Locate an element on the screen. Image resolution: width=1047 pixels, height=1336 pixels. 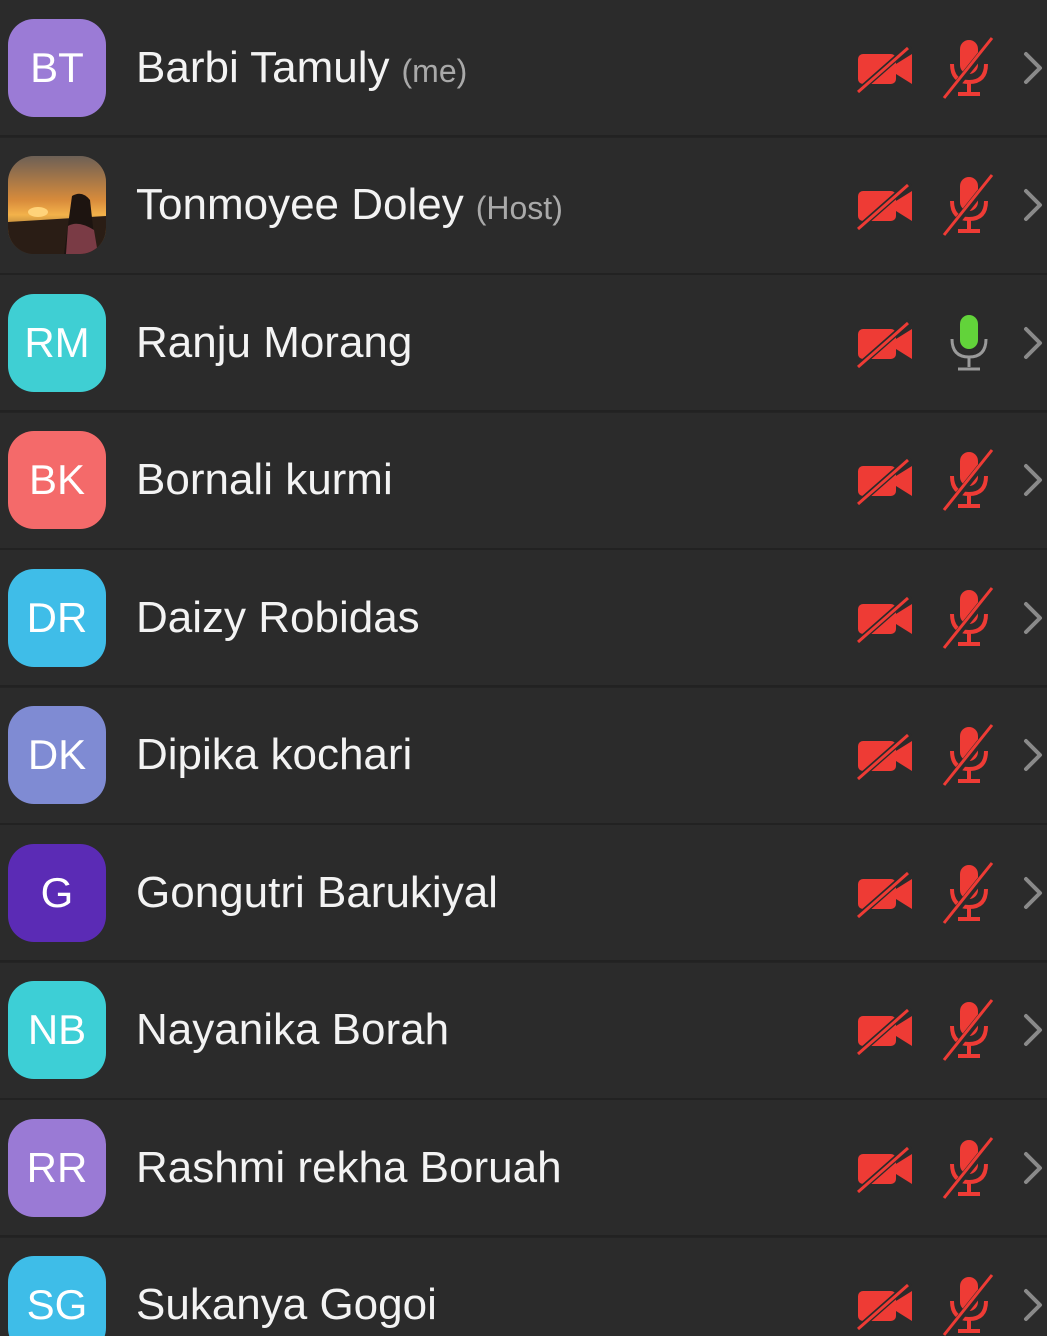
participant-name-wrap: Bornali kurmi is located at coordinates (264, 480).